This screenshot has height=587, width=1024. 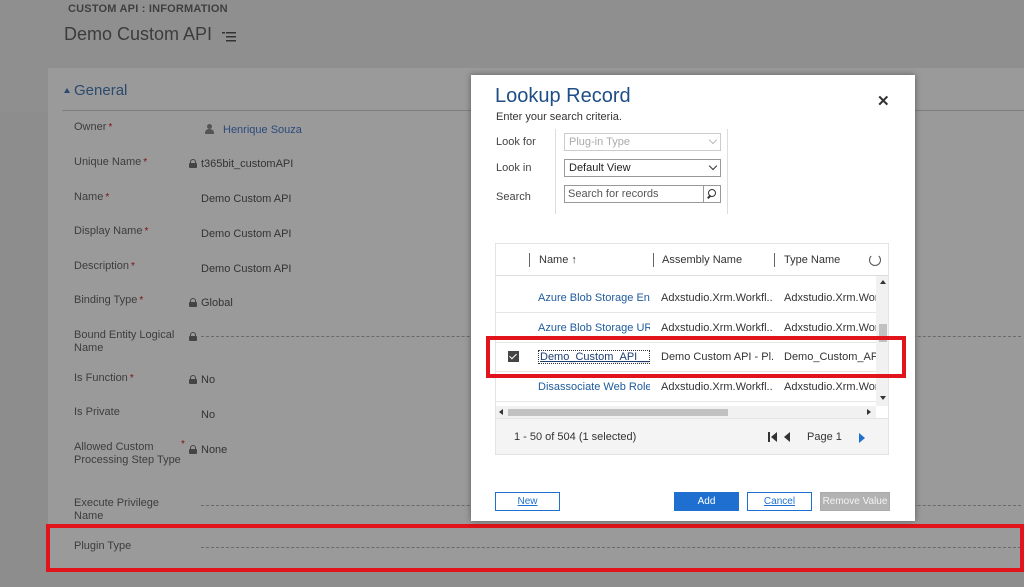 What do you see at coordinates (535, 548) in the screenshot?
I see `highlight-plugin-type` at bounding box center [535, 548].